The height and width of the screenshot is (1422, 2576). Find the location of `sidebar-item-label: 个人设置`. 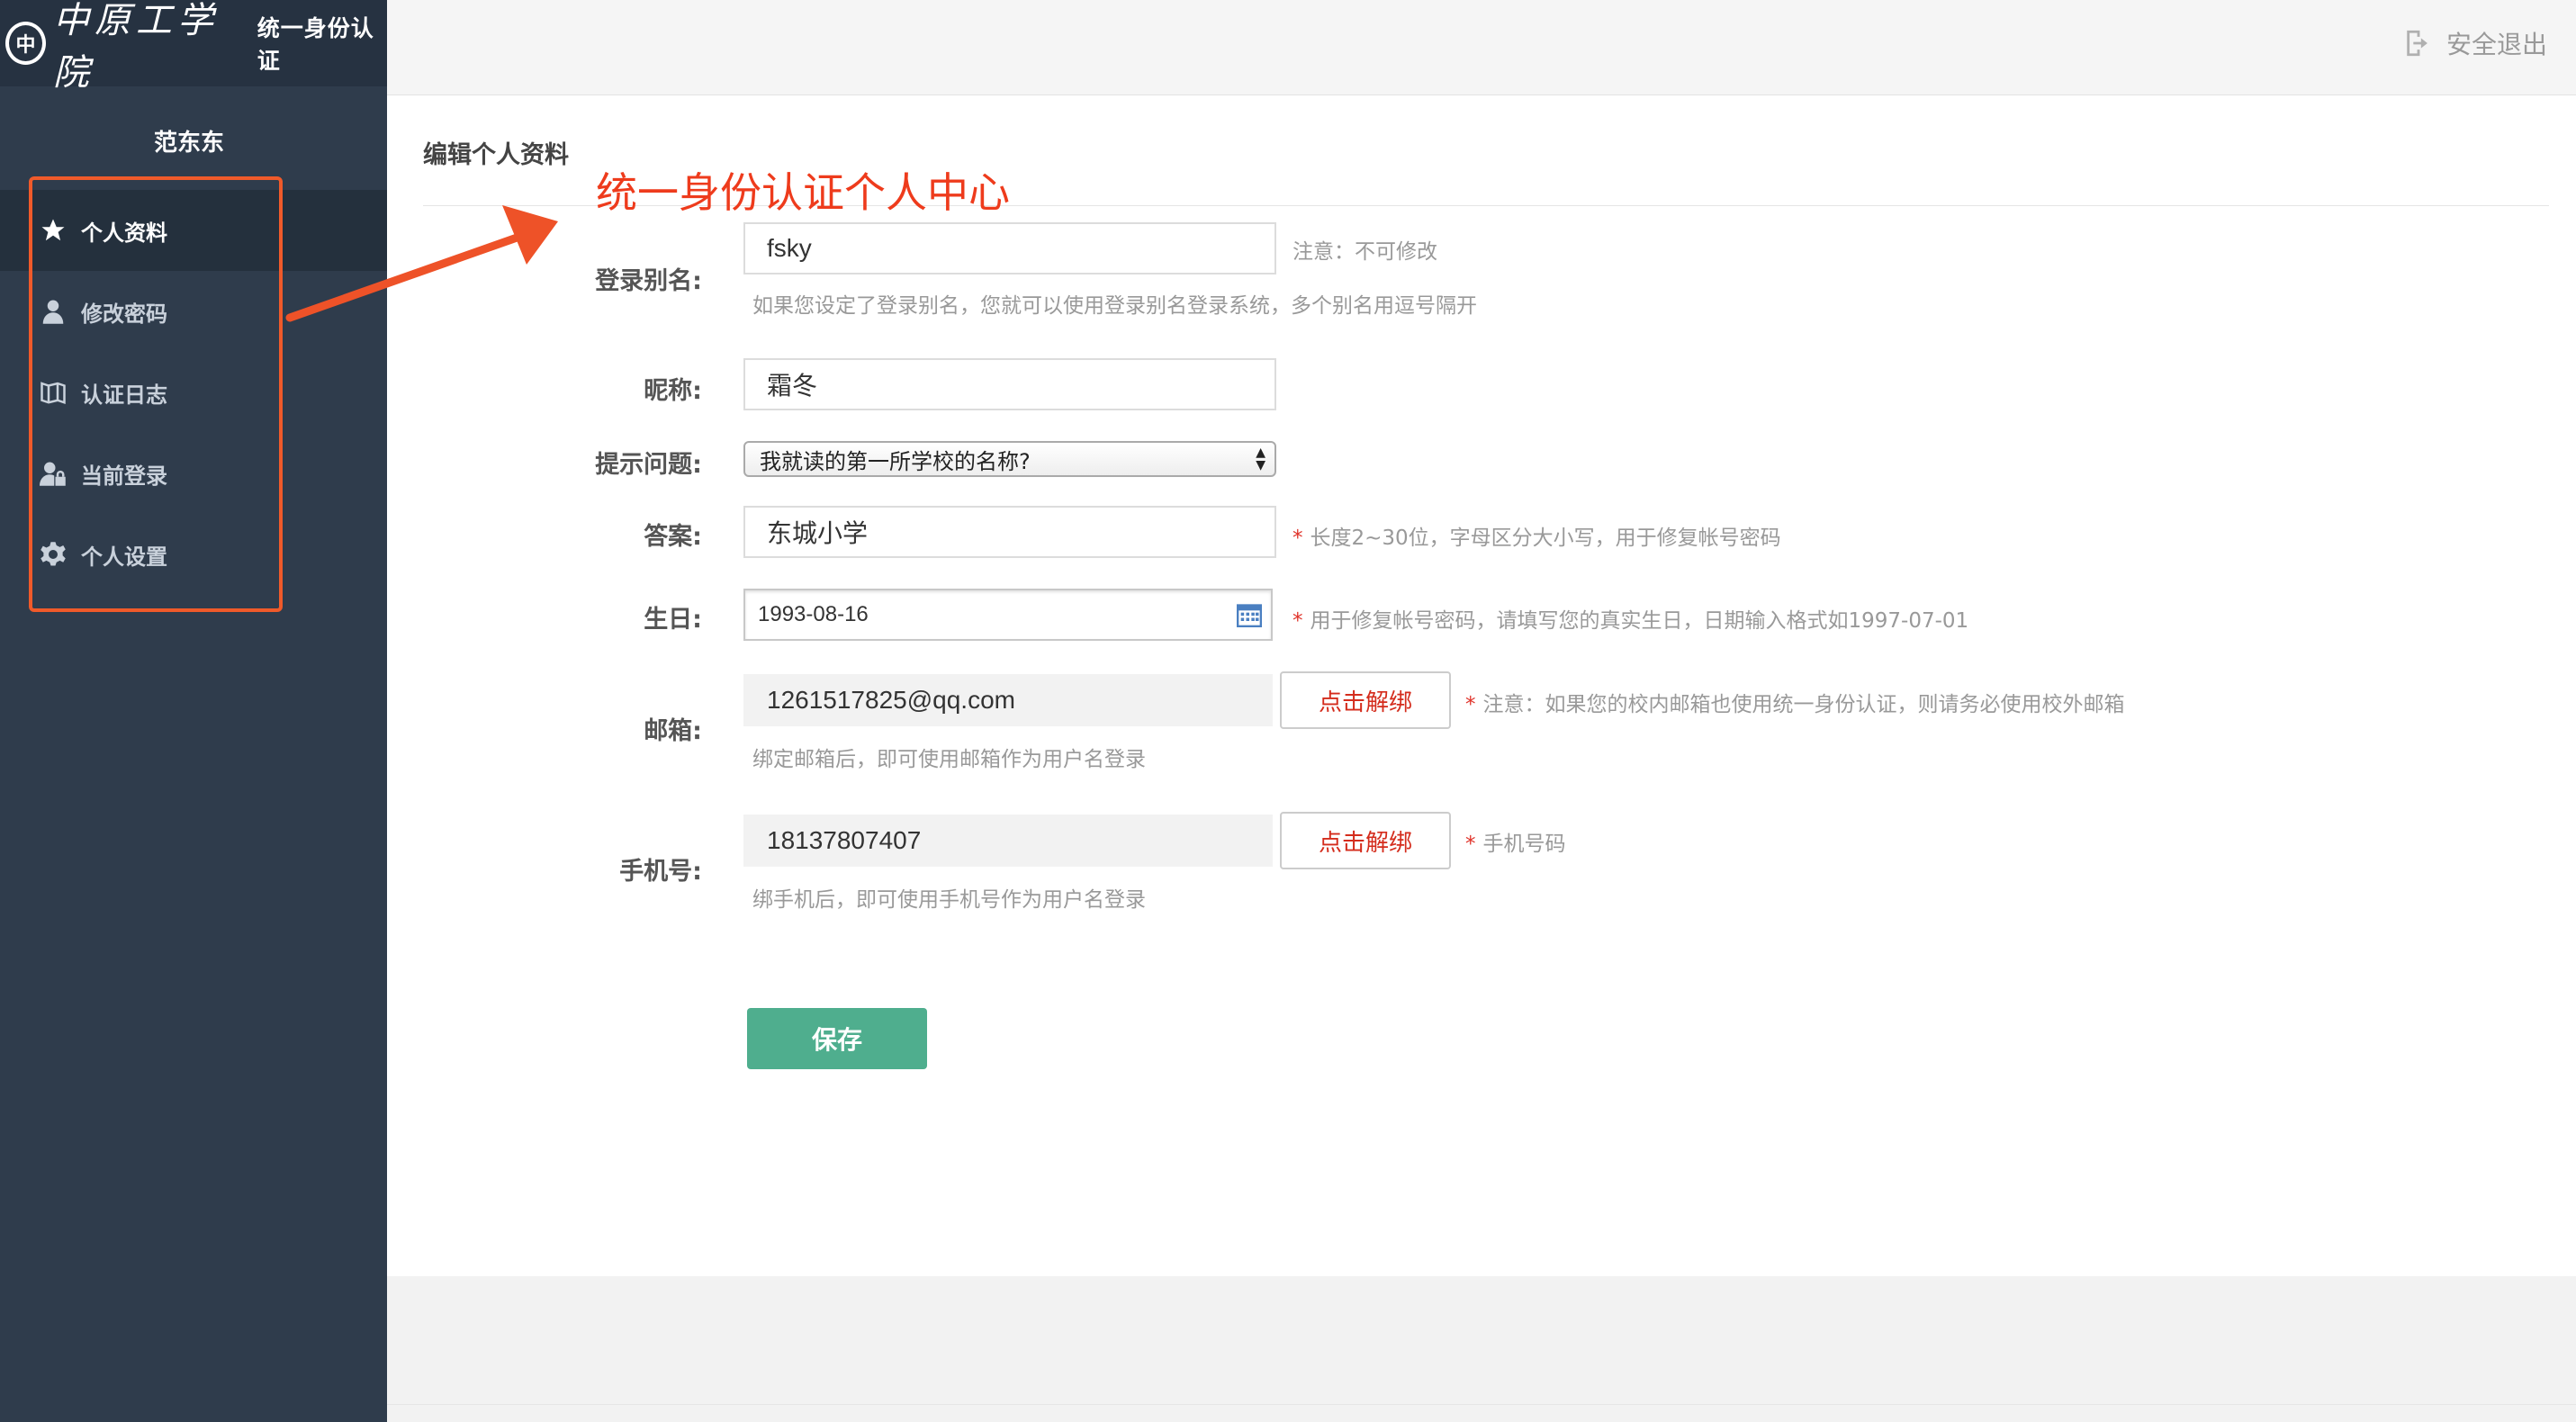

sidebar-item-label: 个人设置 is located at coordinates (124, 557).